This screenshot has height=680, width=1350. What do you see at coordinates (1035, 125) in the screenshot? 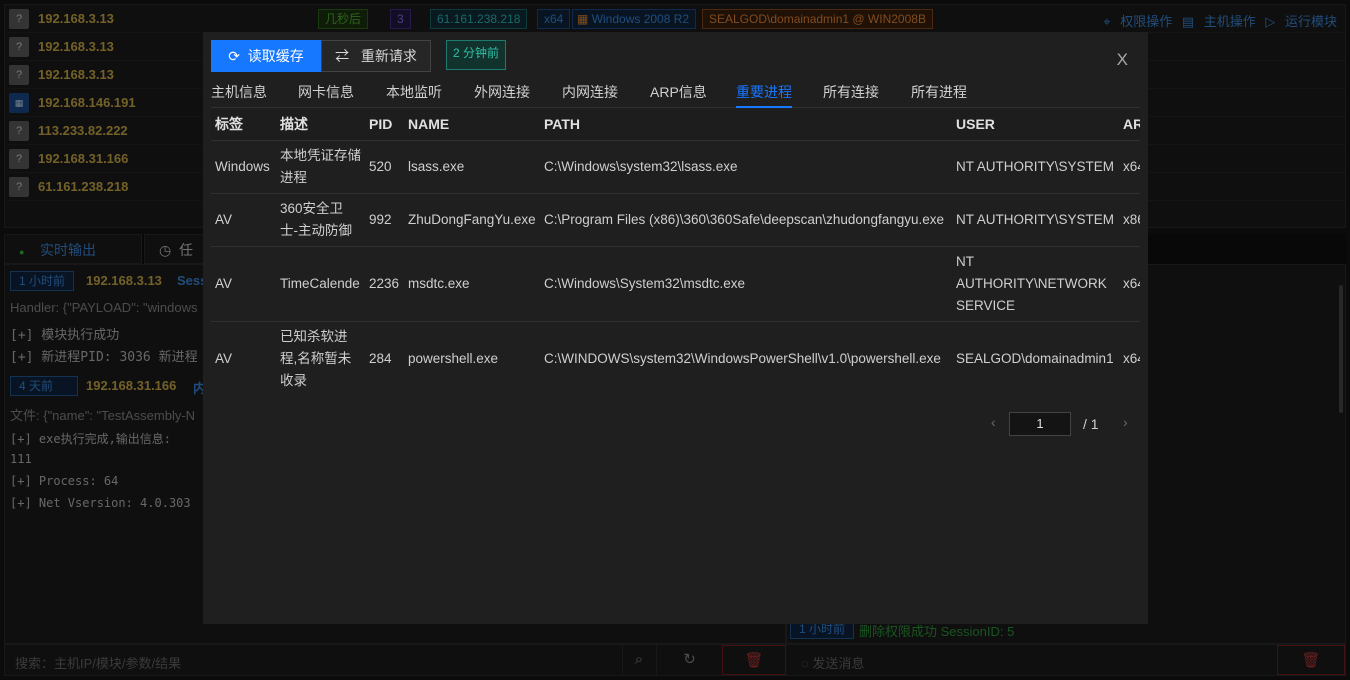
I see `col-user: USER` at bounding box center [1035, 125].